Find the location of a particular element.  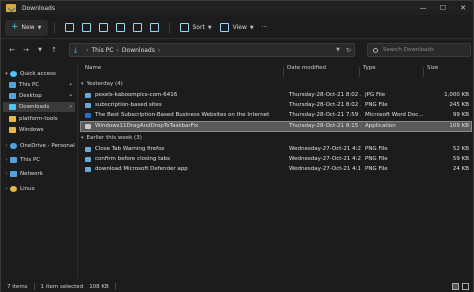

sidebar-item-this-pc-root: › This PC is located at coordinates (39, 160).